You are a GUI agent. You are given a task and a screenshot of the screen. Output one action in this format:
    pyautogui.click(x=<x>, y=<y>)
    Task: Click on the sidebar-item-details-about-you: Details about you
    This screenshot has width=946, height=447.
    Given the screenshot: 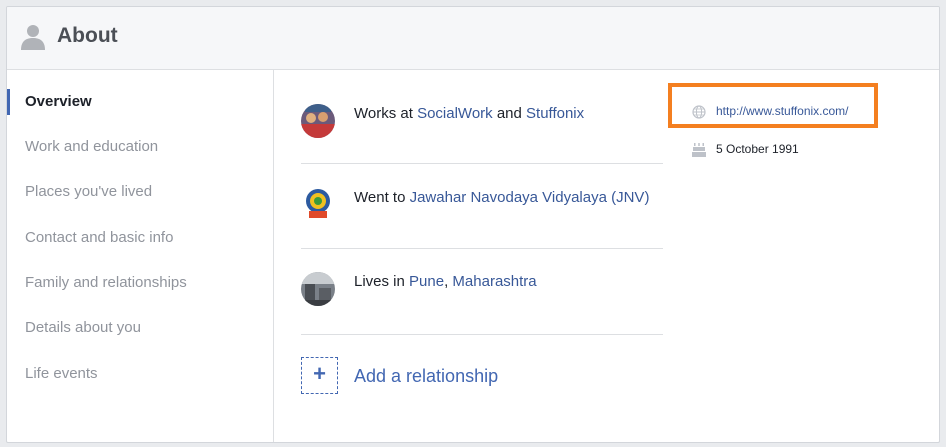 What is the action you would take?
    pyautogui.click(x=83, y=327)
    